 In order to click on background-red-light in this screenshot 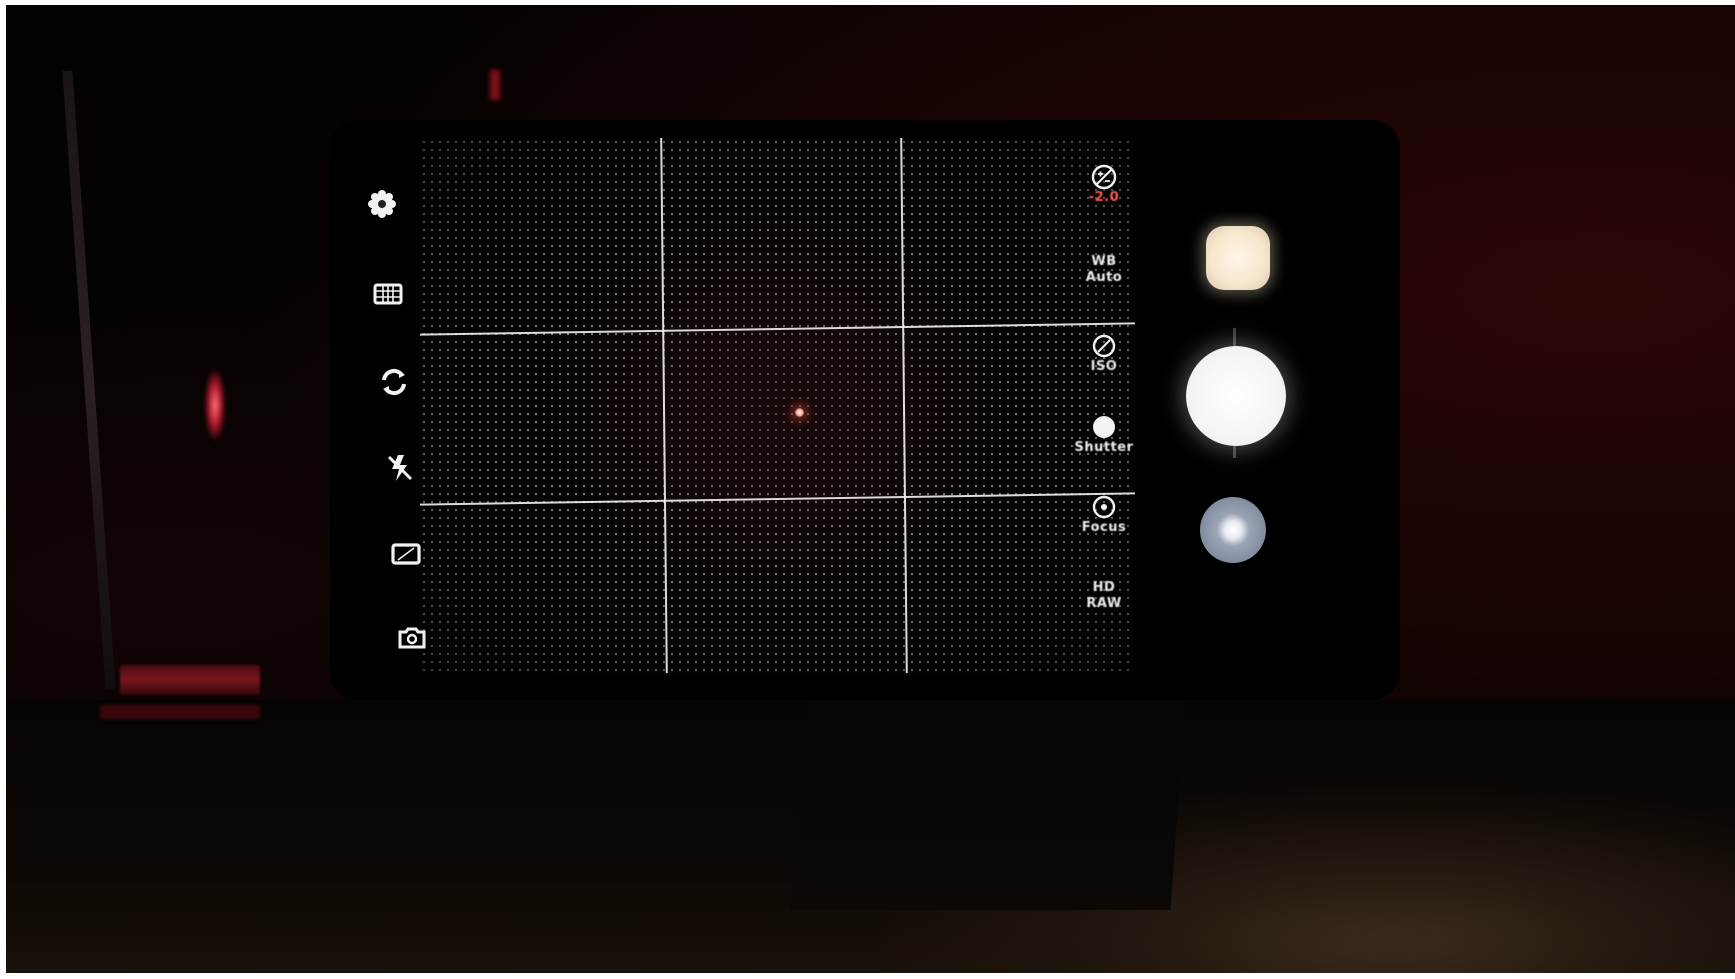, I will do `click(215, 405)`.